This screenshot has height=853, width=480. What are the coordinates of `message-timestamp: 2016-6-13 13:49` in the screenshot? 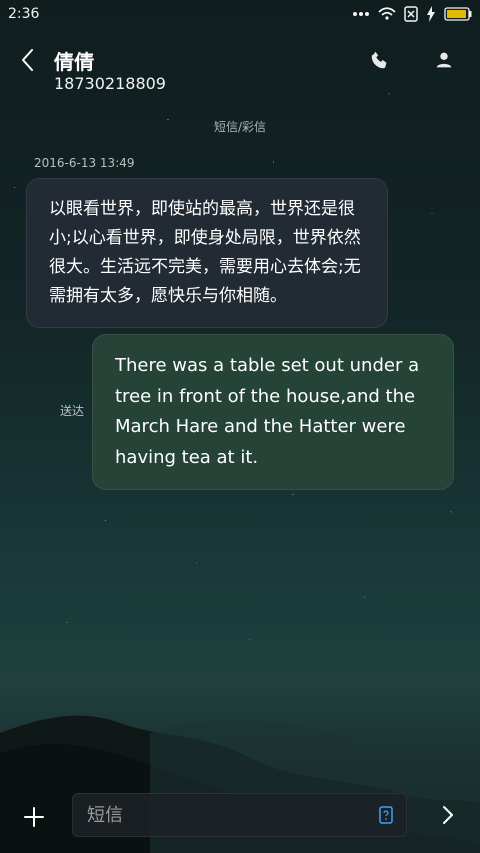 It's located at (84, 163).